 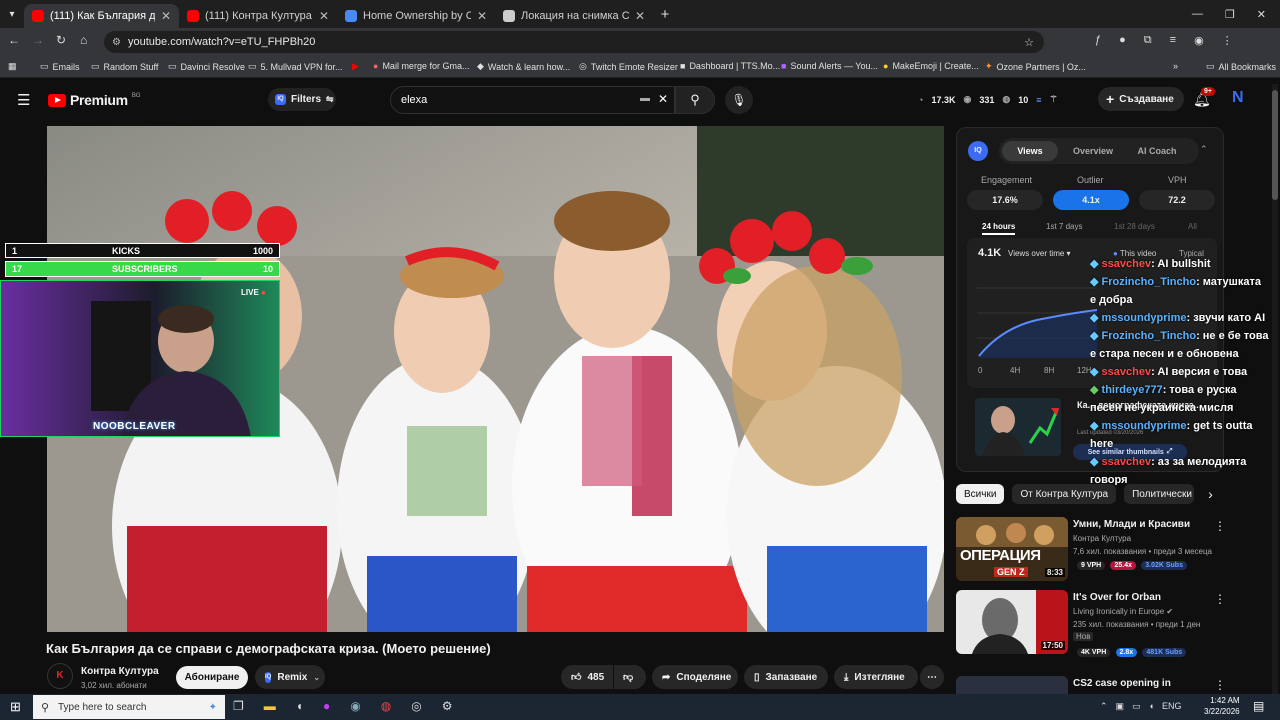 I want to click on apps-grid-icon: ▦, so click(x=12, y=66).